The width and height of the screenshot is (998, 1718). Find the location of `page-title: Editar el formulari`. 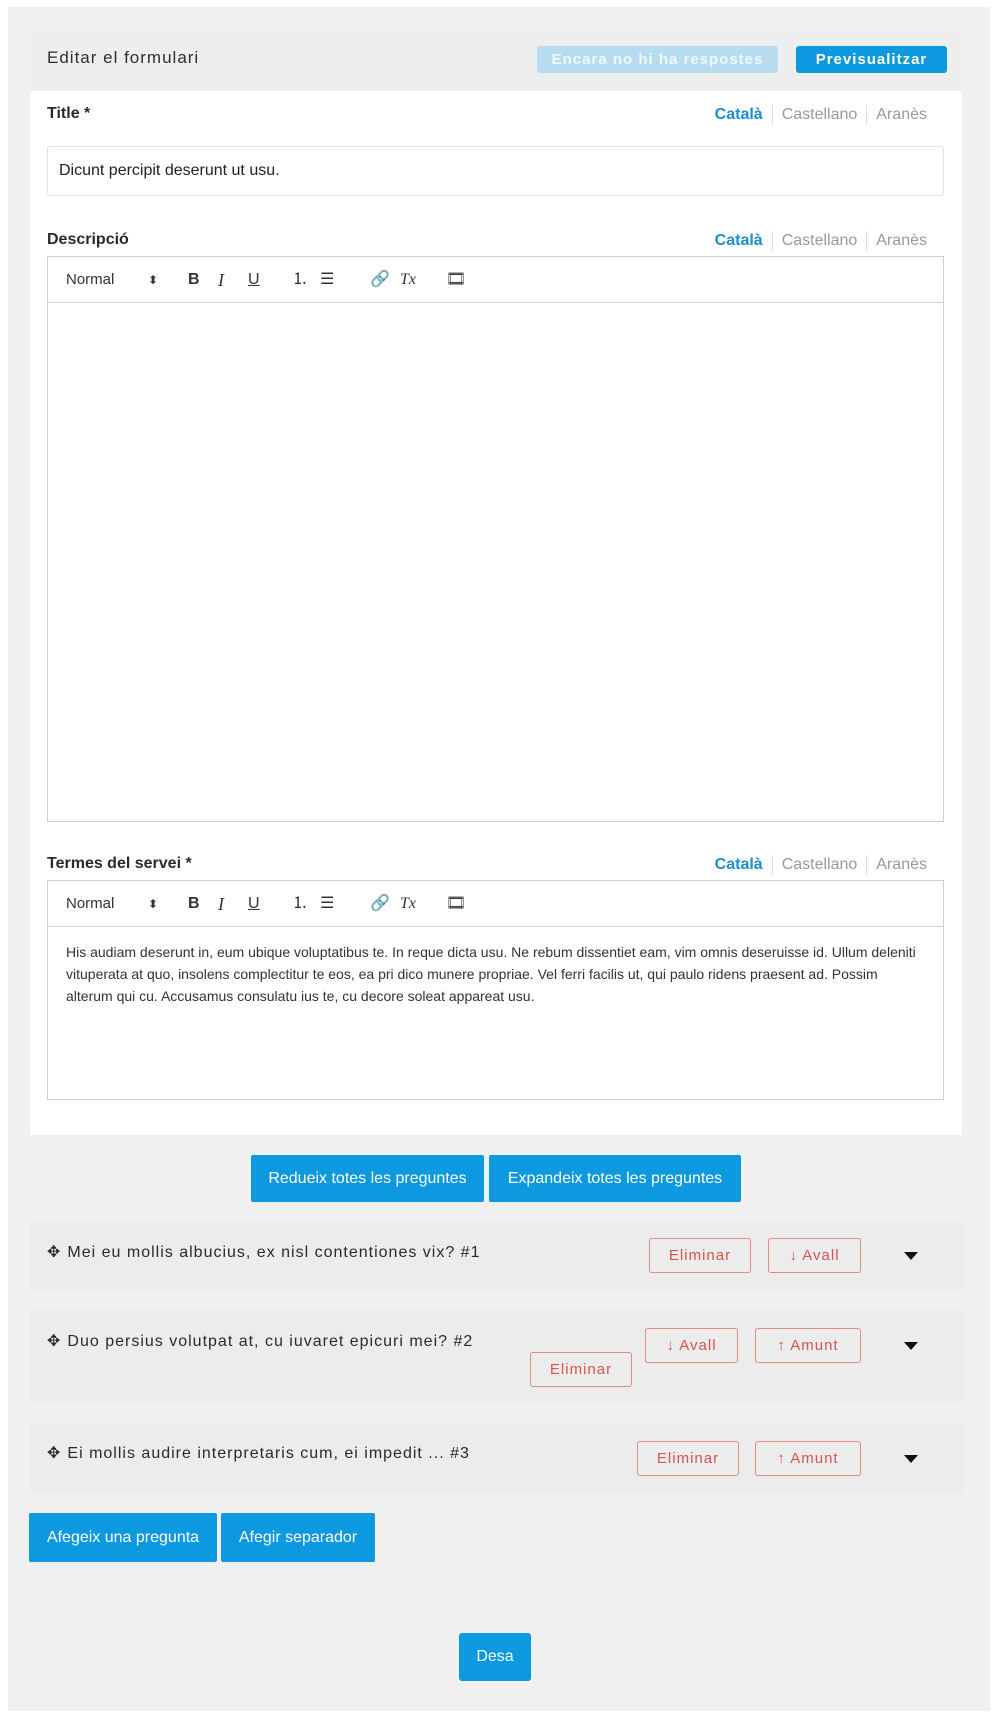

page-title: Editar el formulari is located at coordinates (123, 57).